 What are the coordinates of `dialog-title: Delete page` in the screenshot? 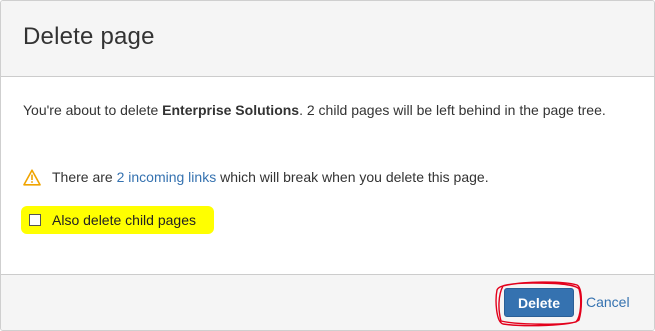 It's located at (89, 36).